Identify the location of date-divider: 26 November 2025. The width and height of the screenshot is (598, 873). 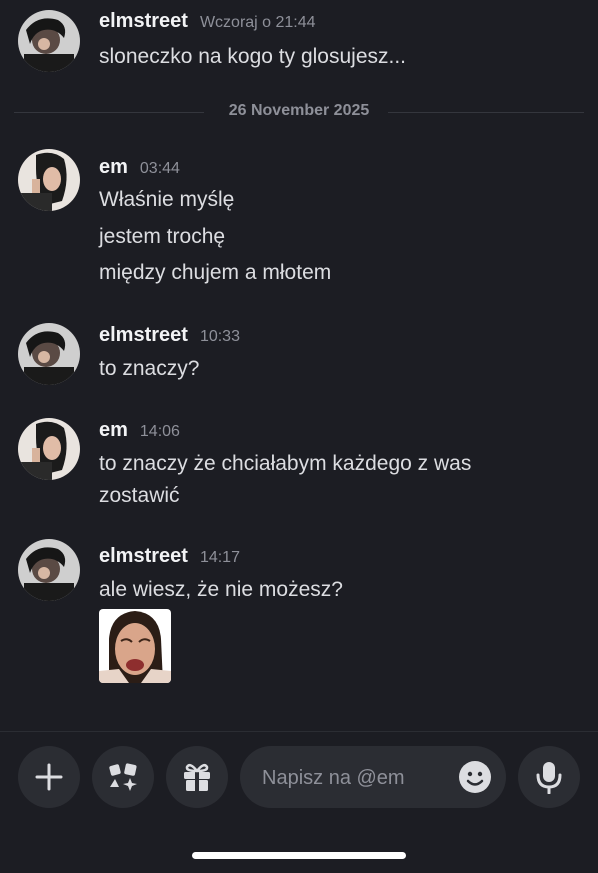
(299, 112).